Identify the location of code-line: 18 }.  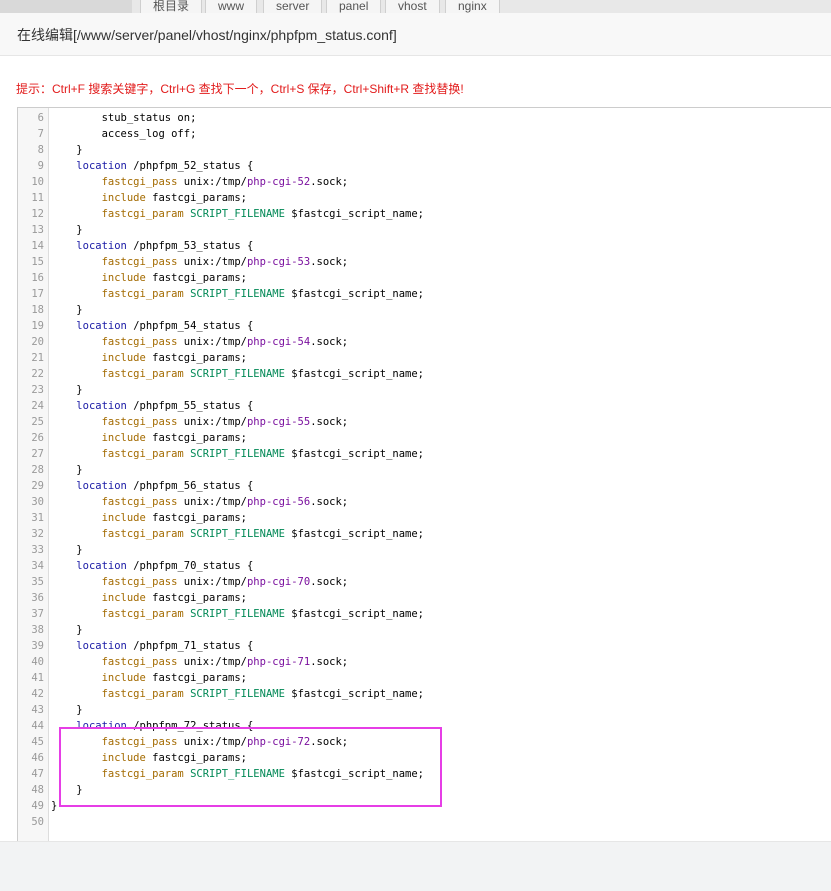
(424, 310).